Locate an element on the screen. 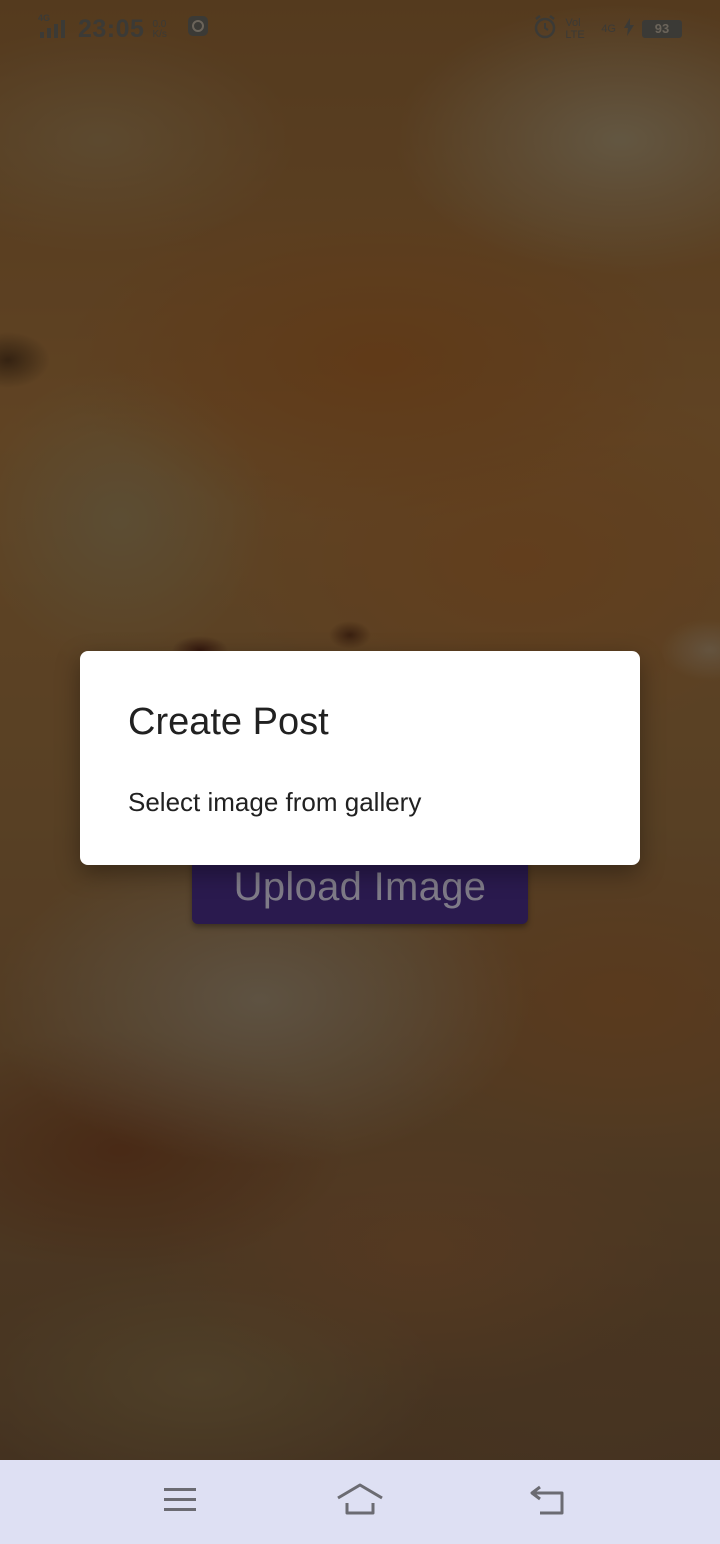  menu-button is located at coordinates (180, 1502).